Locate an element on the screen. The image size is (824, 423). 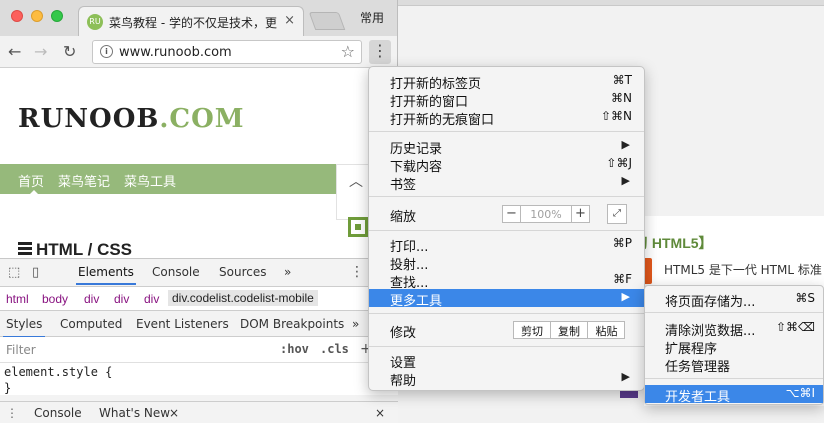
submenu-item-developer-tools: 开发者工具 ⌥⌘I is located at coordinates (734, 395).